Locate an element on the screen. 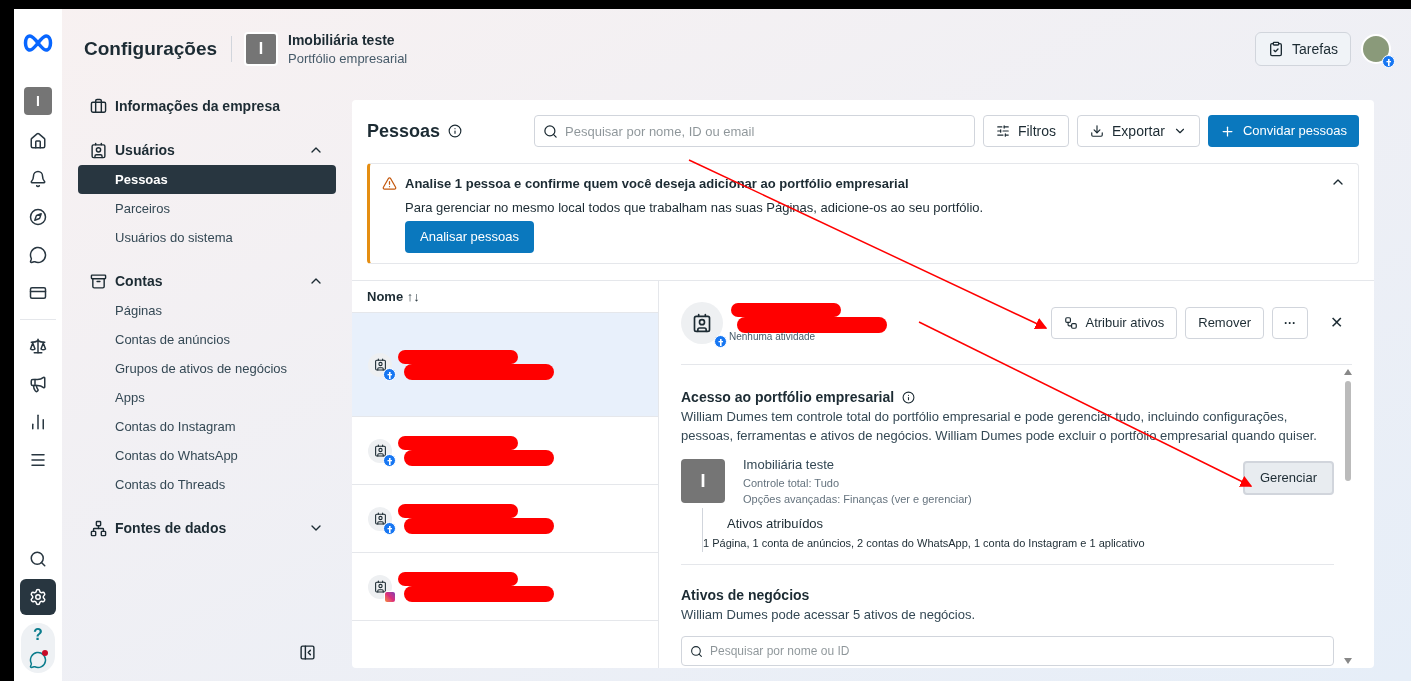  sidebar-item: Apps is located at coordinates (207, 397).